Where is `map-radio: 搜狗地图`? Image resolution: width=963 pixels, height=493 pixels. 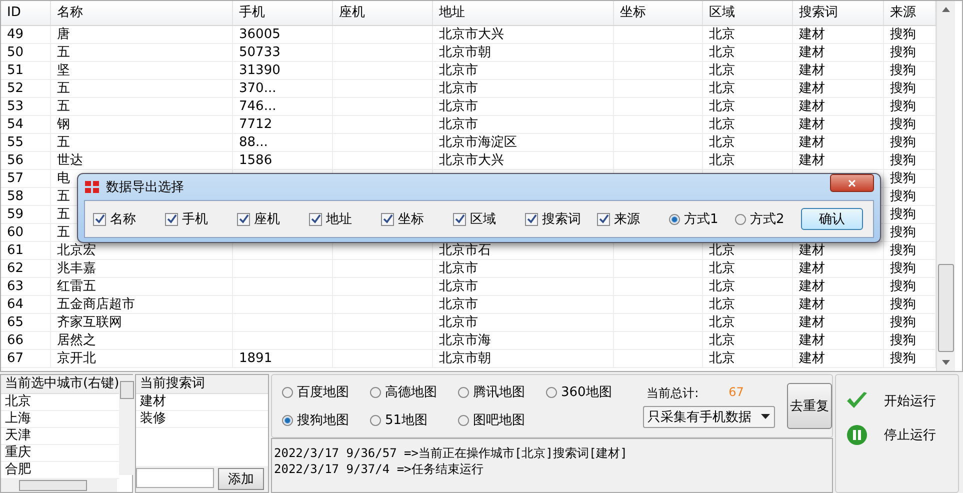
map-radio: 搜狗地图 is located at coordinates (326, 420).